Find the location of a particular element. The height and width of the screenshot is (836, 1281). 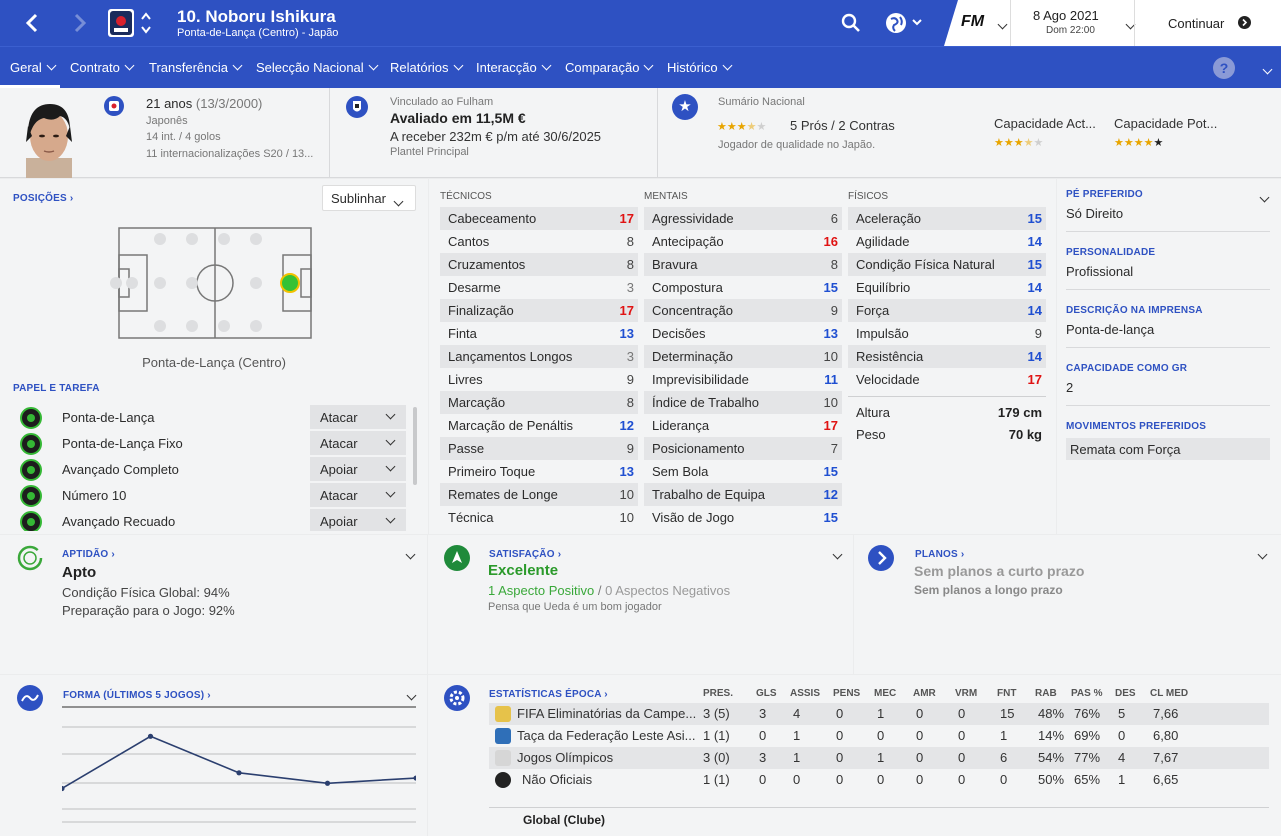

column-header: GLS is located at coordinates (766, 693).